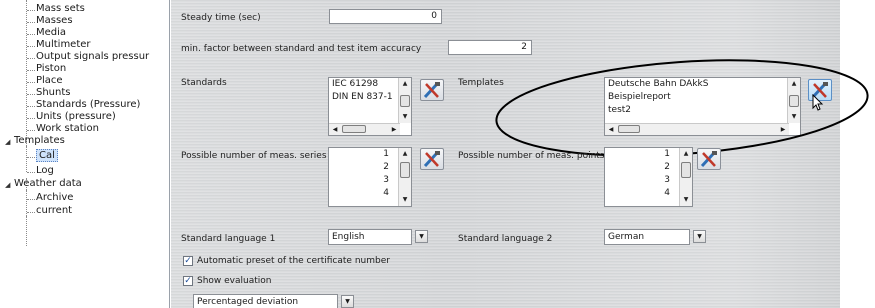 The height and width of the screenshot is (308, 875). I want to click on tree-item-weather-data: Weather data, so click(48, 184).